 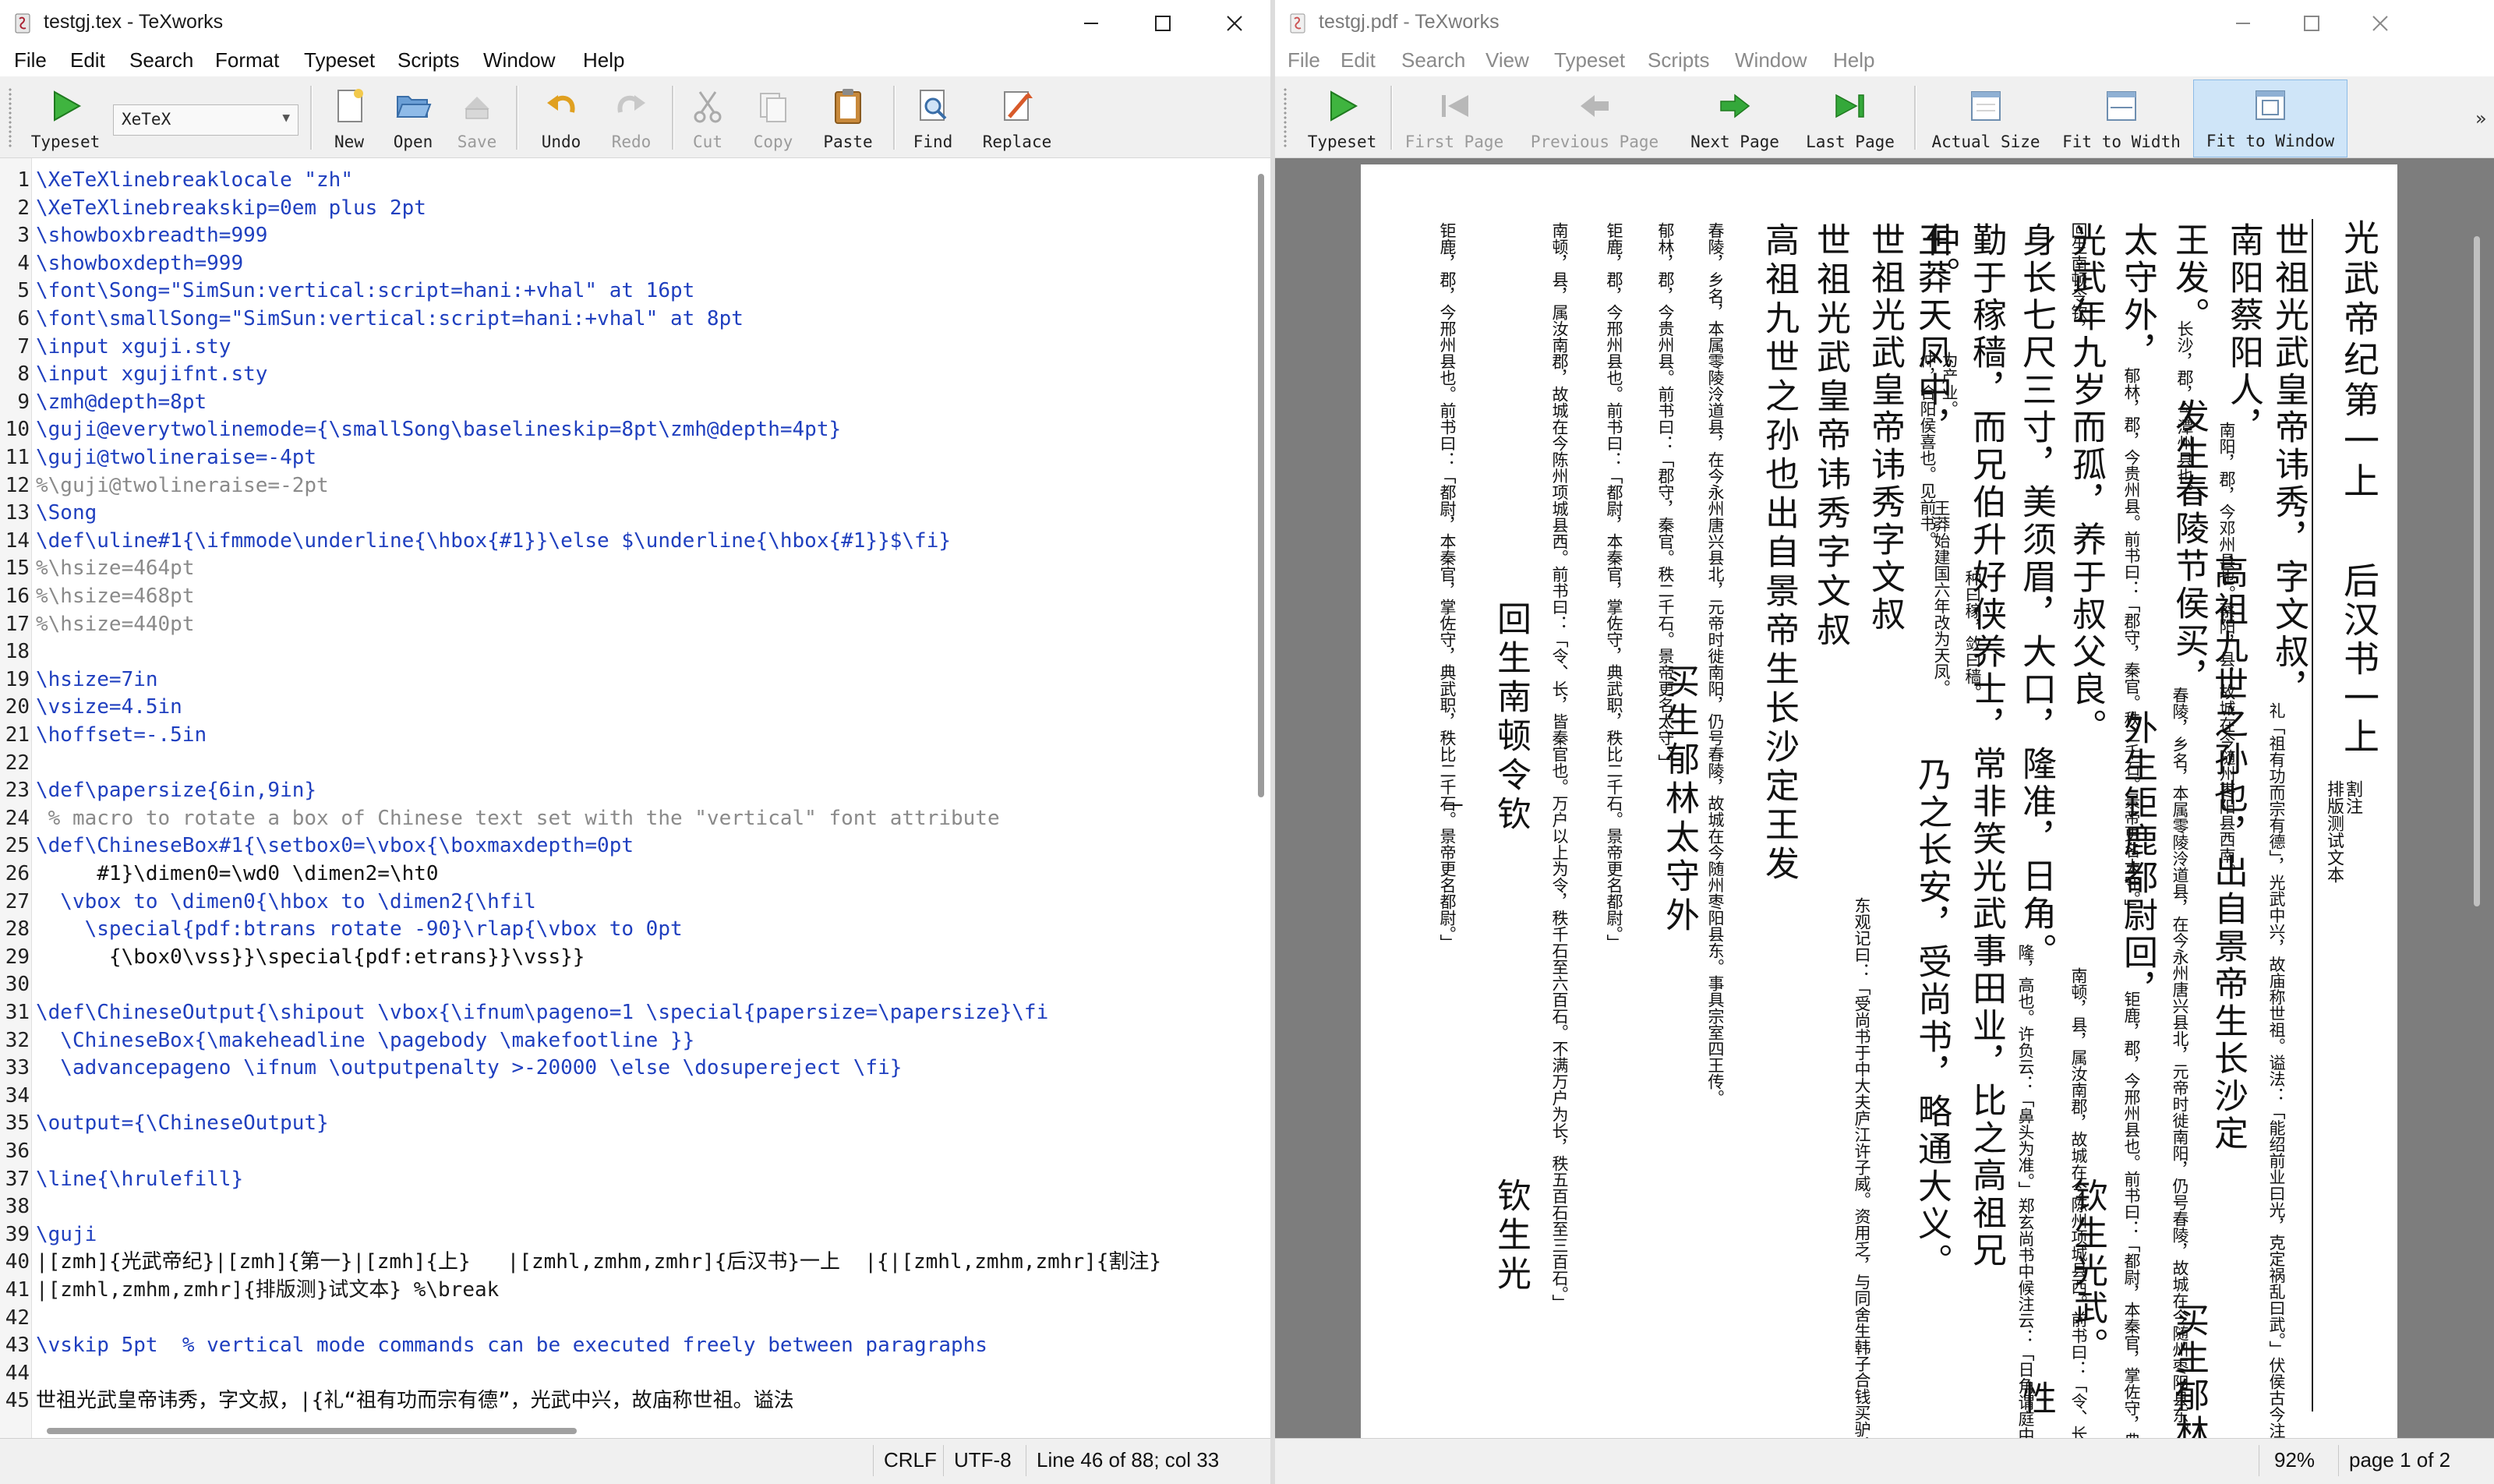 I want to click on undo-button: Undo, so click(x=561, y=117).